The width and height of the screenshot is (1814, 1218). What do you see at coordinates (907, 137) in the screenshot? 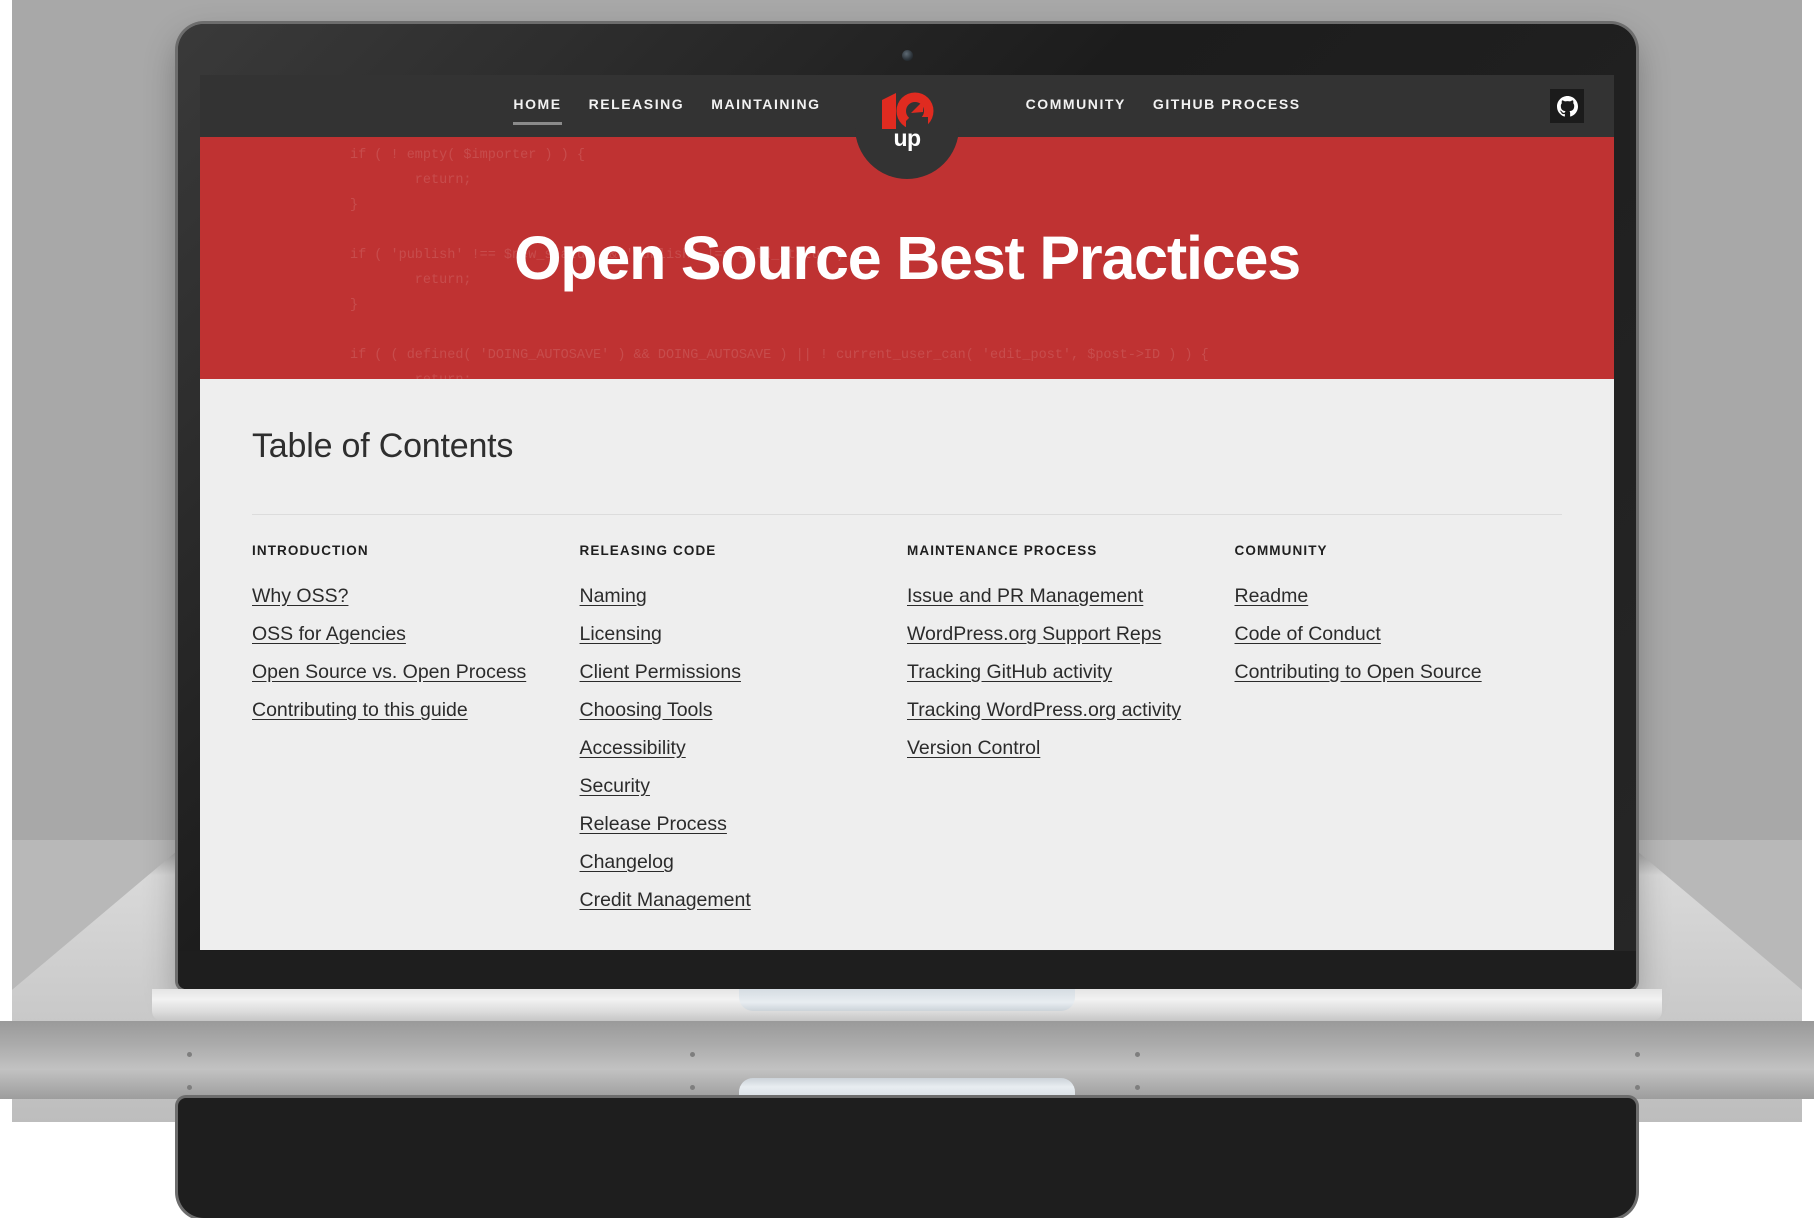
I see `tenup-logo-text: up` at bounding box center [907, 137].